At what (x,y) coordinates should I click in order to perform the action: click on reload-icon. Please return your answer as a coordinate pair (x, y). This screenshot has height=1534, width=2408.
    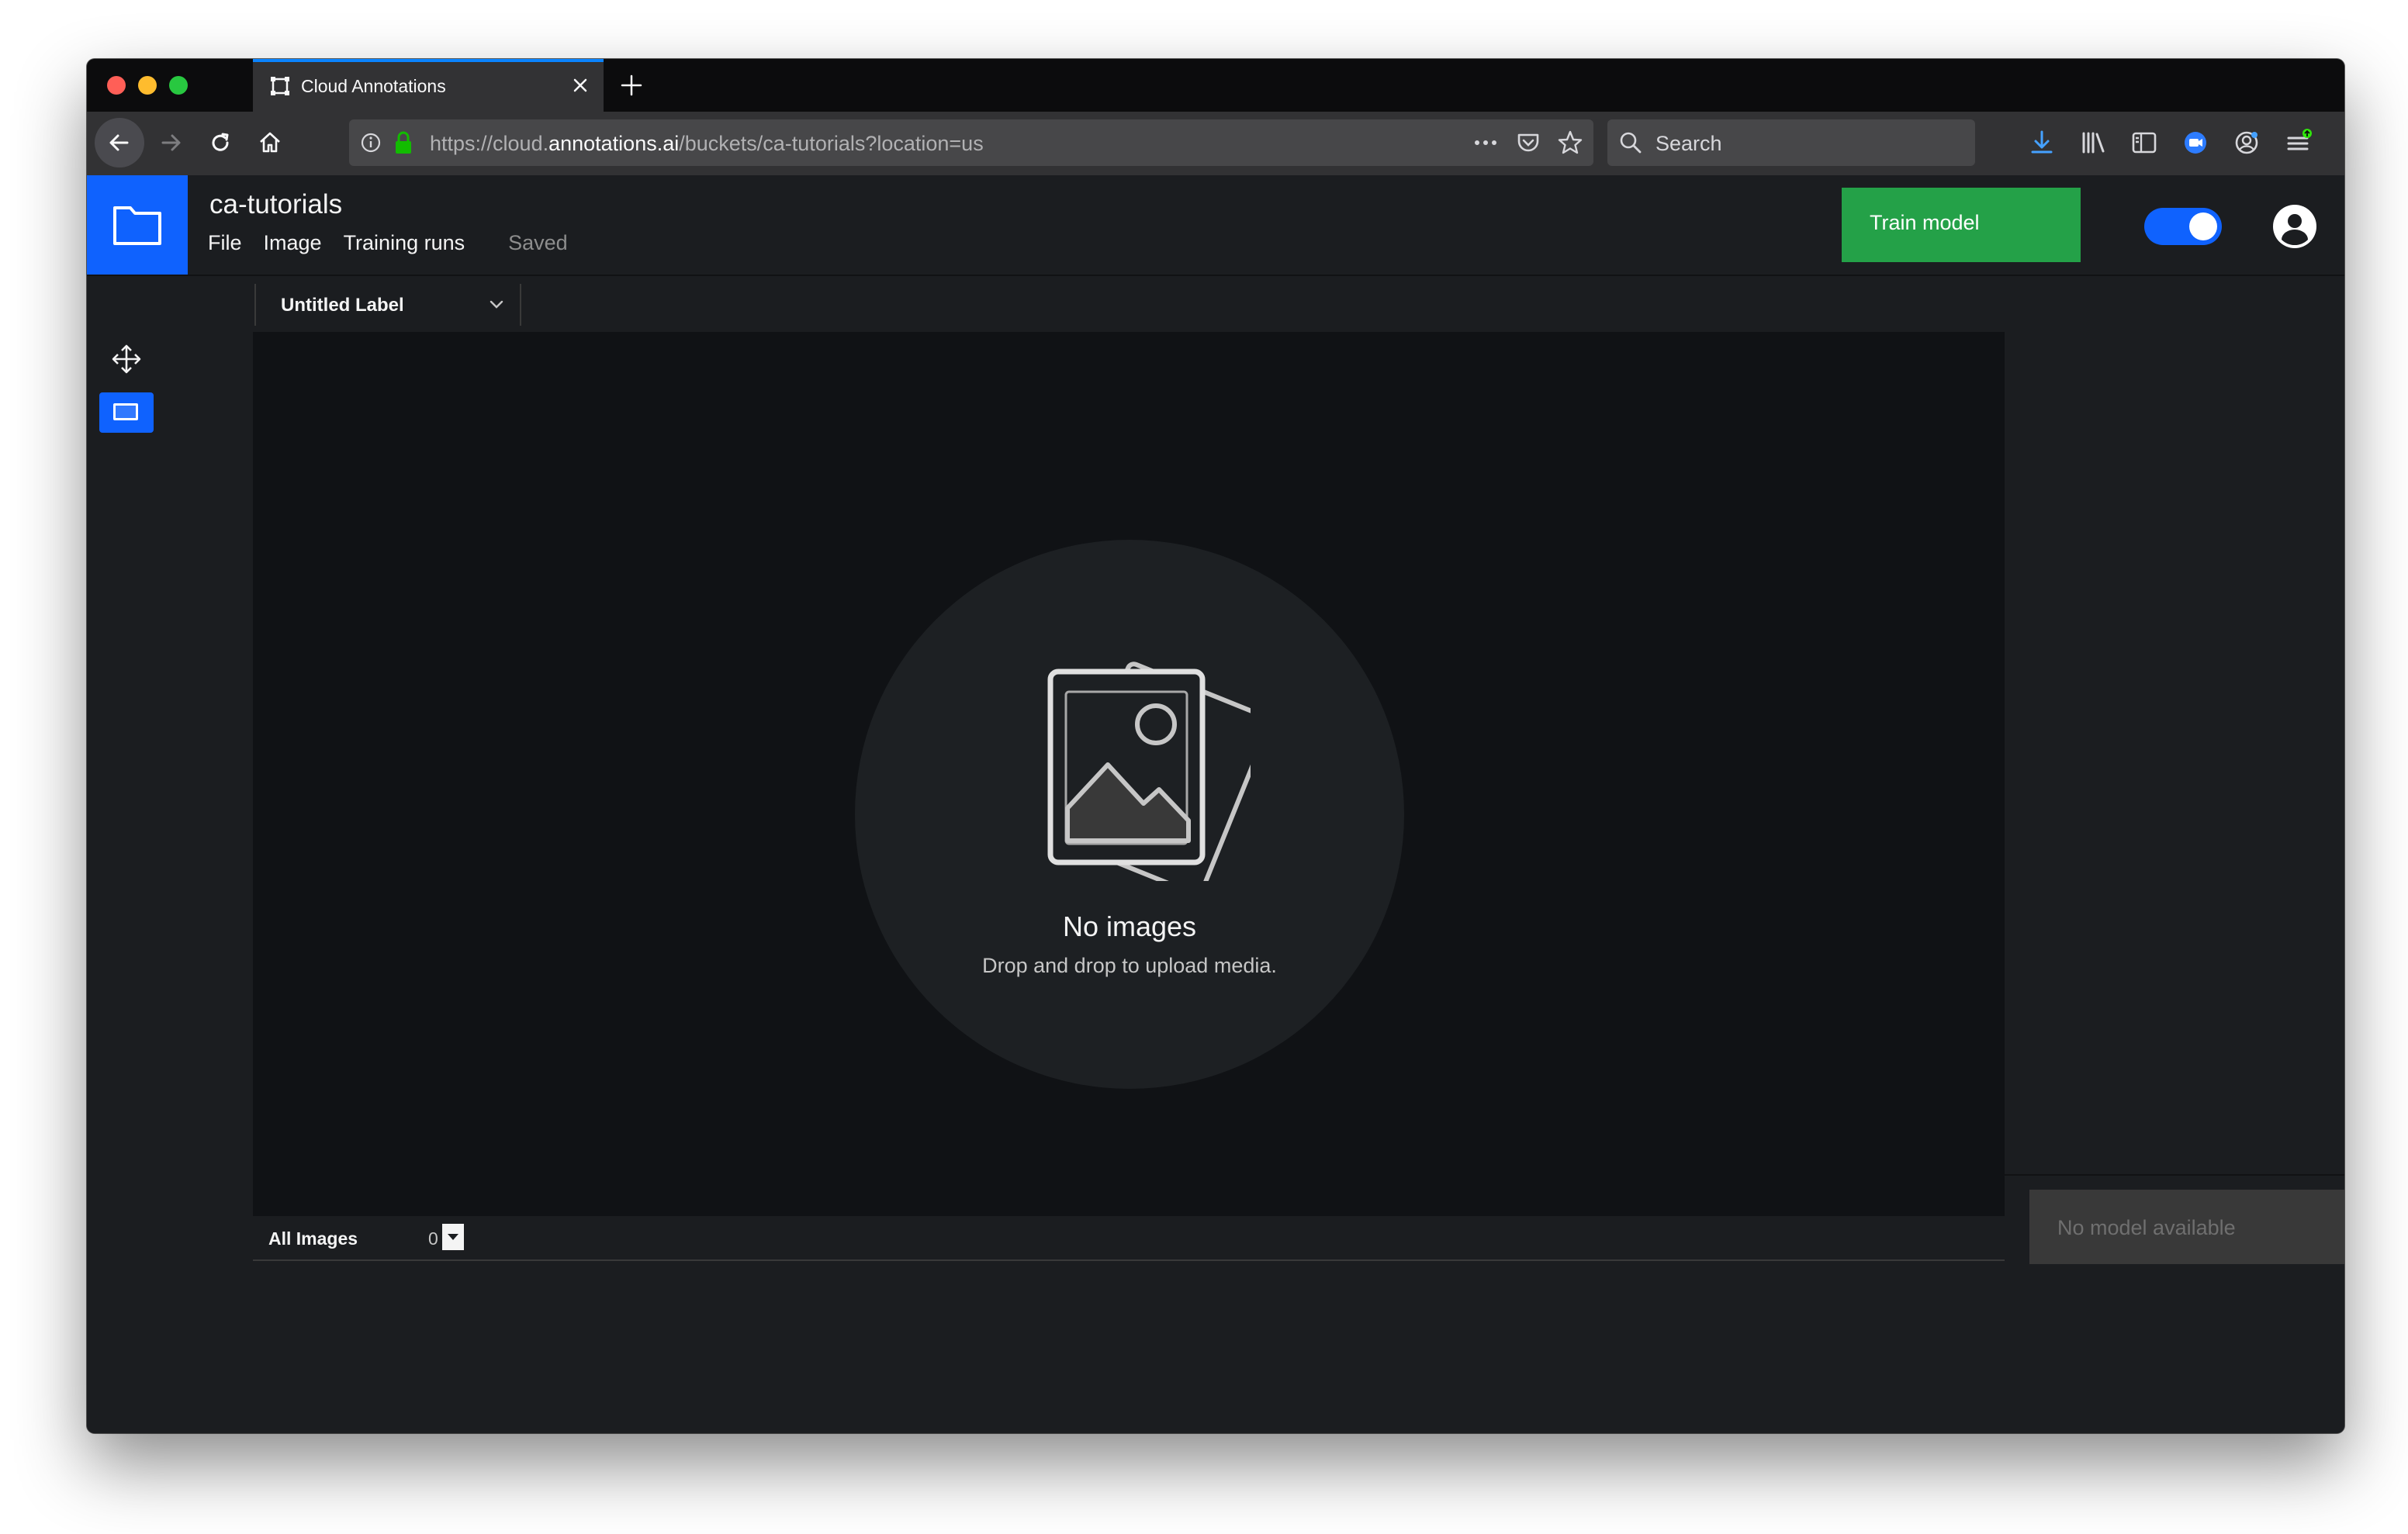
    Looking at the image, I should click on (220, 142).